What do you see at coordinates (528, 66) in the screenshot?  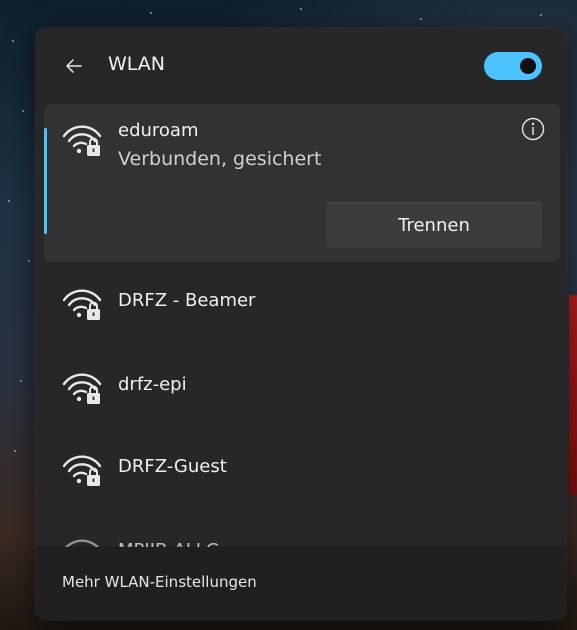 I see `toggle-knob` at bounding box center [528, 66].